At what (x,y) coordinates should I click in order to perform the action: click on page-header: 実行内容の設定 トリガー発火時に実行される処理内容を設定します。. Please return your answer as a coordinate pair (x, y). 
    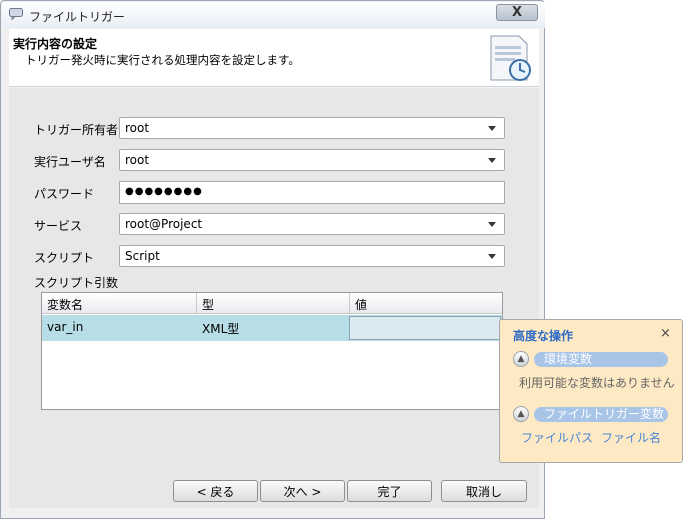
    Looking at the image, I should click on (274, 58).